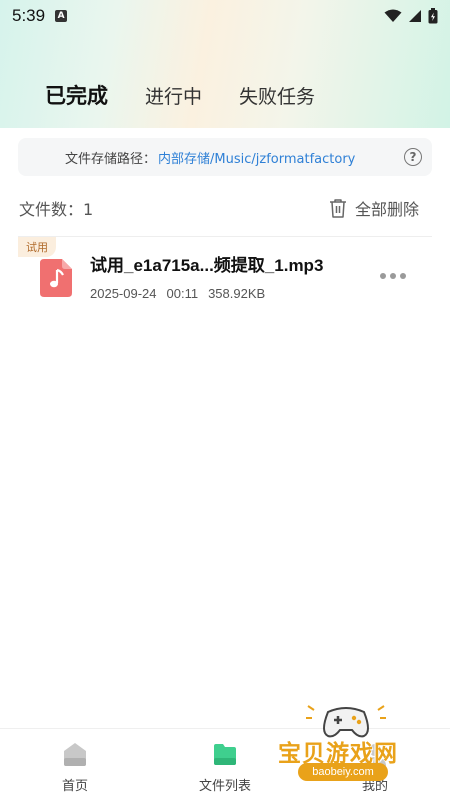 This screenshot has width=450, height=800. Describe the element at coordinates (207, 265) in the screenshot. I see `file-name: 试用_e1a715a...频提取_1.mp3` at that location.